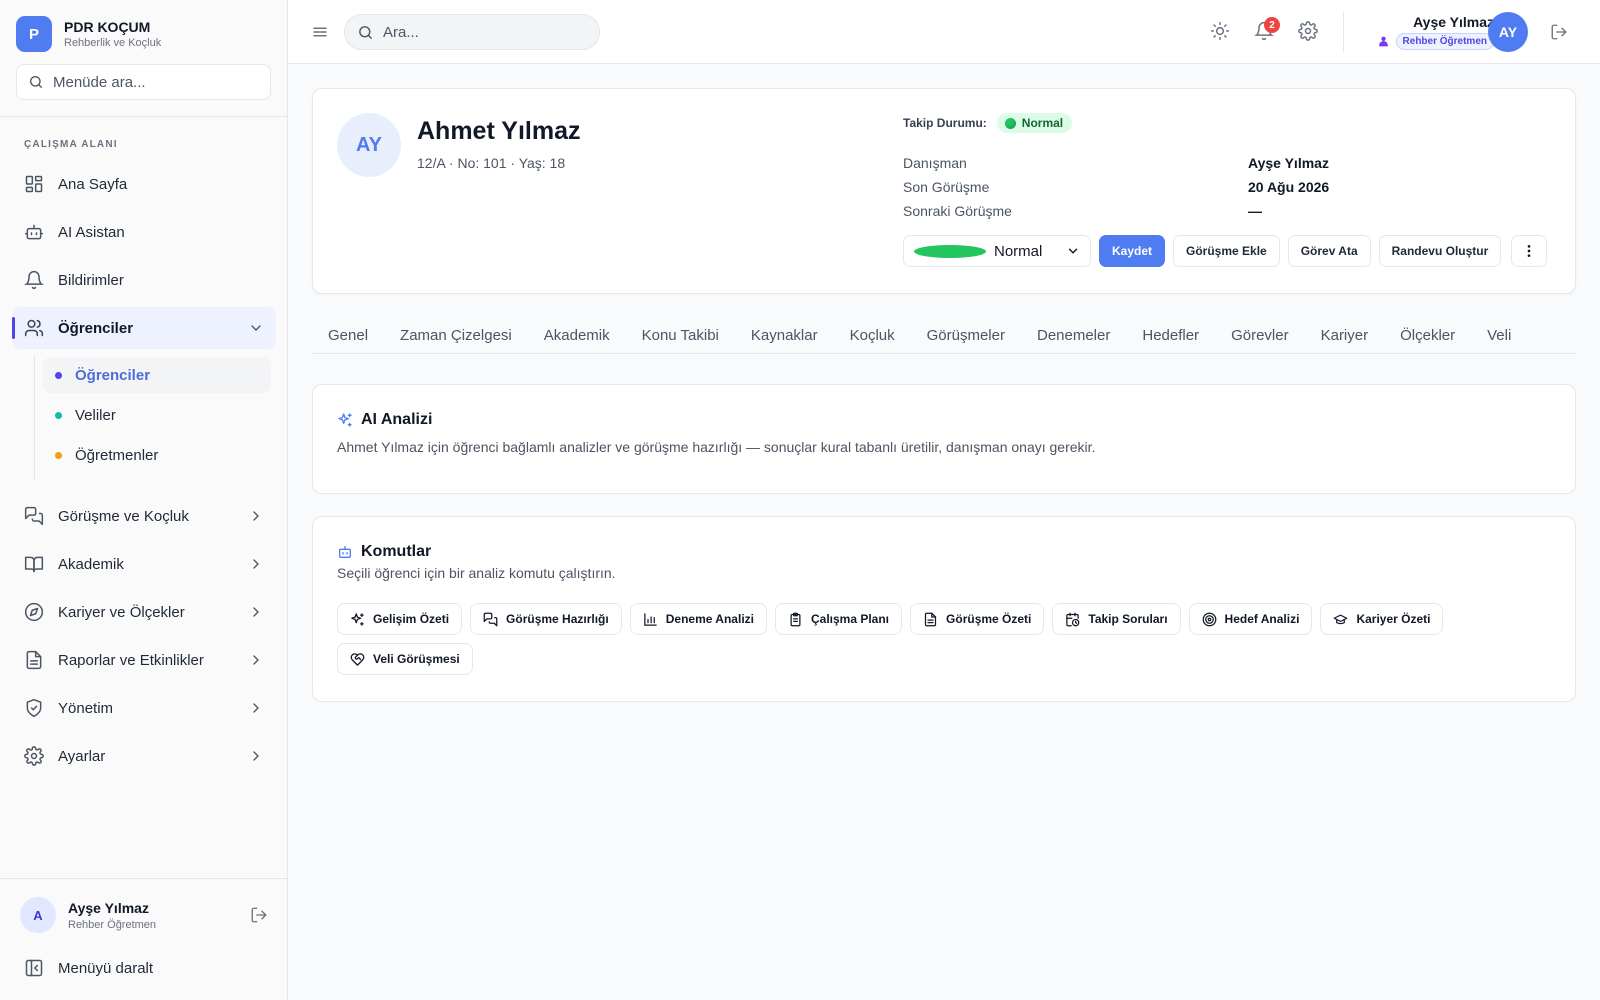 Image resolution: width=1600 pixels, height=1000 pixels. Describe the element at coordinates (1260, 335) in the screenshot. I see `tab-tasks: Görevler` at that location.